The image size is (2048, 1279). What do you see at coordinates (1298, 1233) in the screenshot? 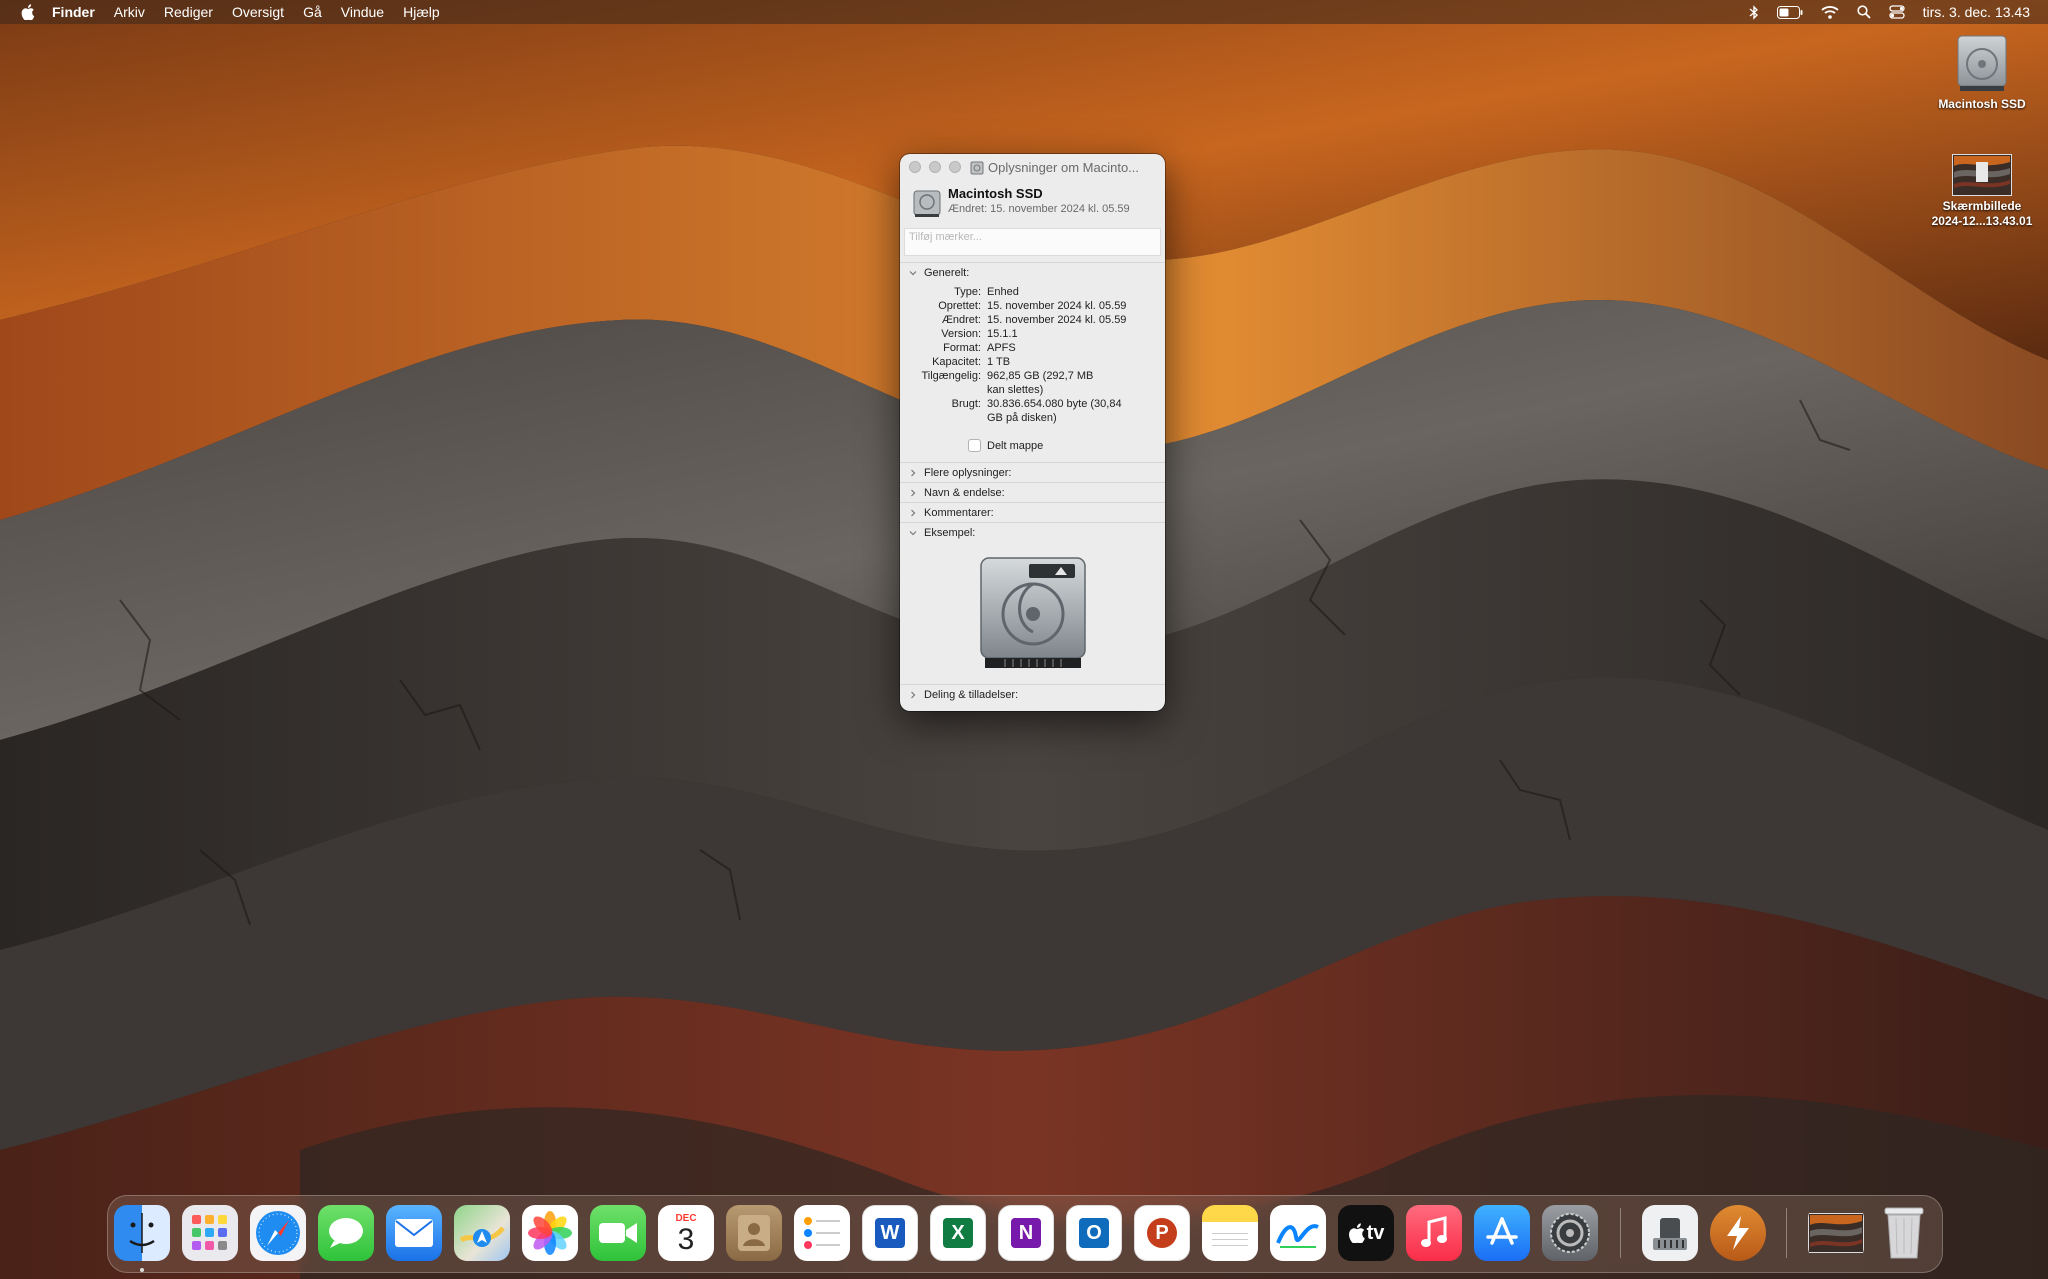
I see `dock-freeform` at bounding box center [1298, 1233].